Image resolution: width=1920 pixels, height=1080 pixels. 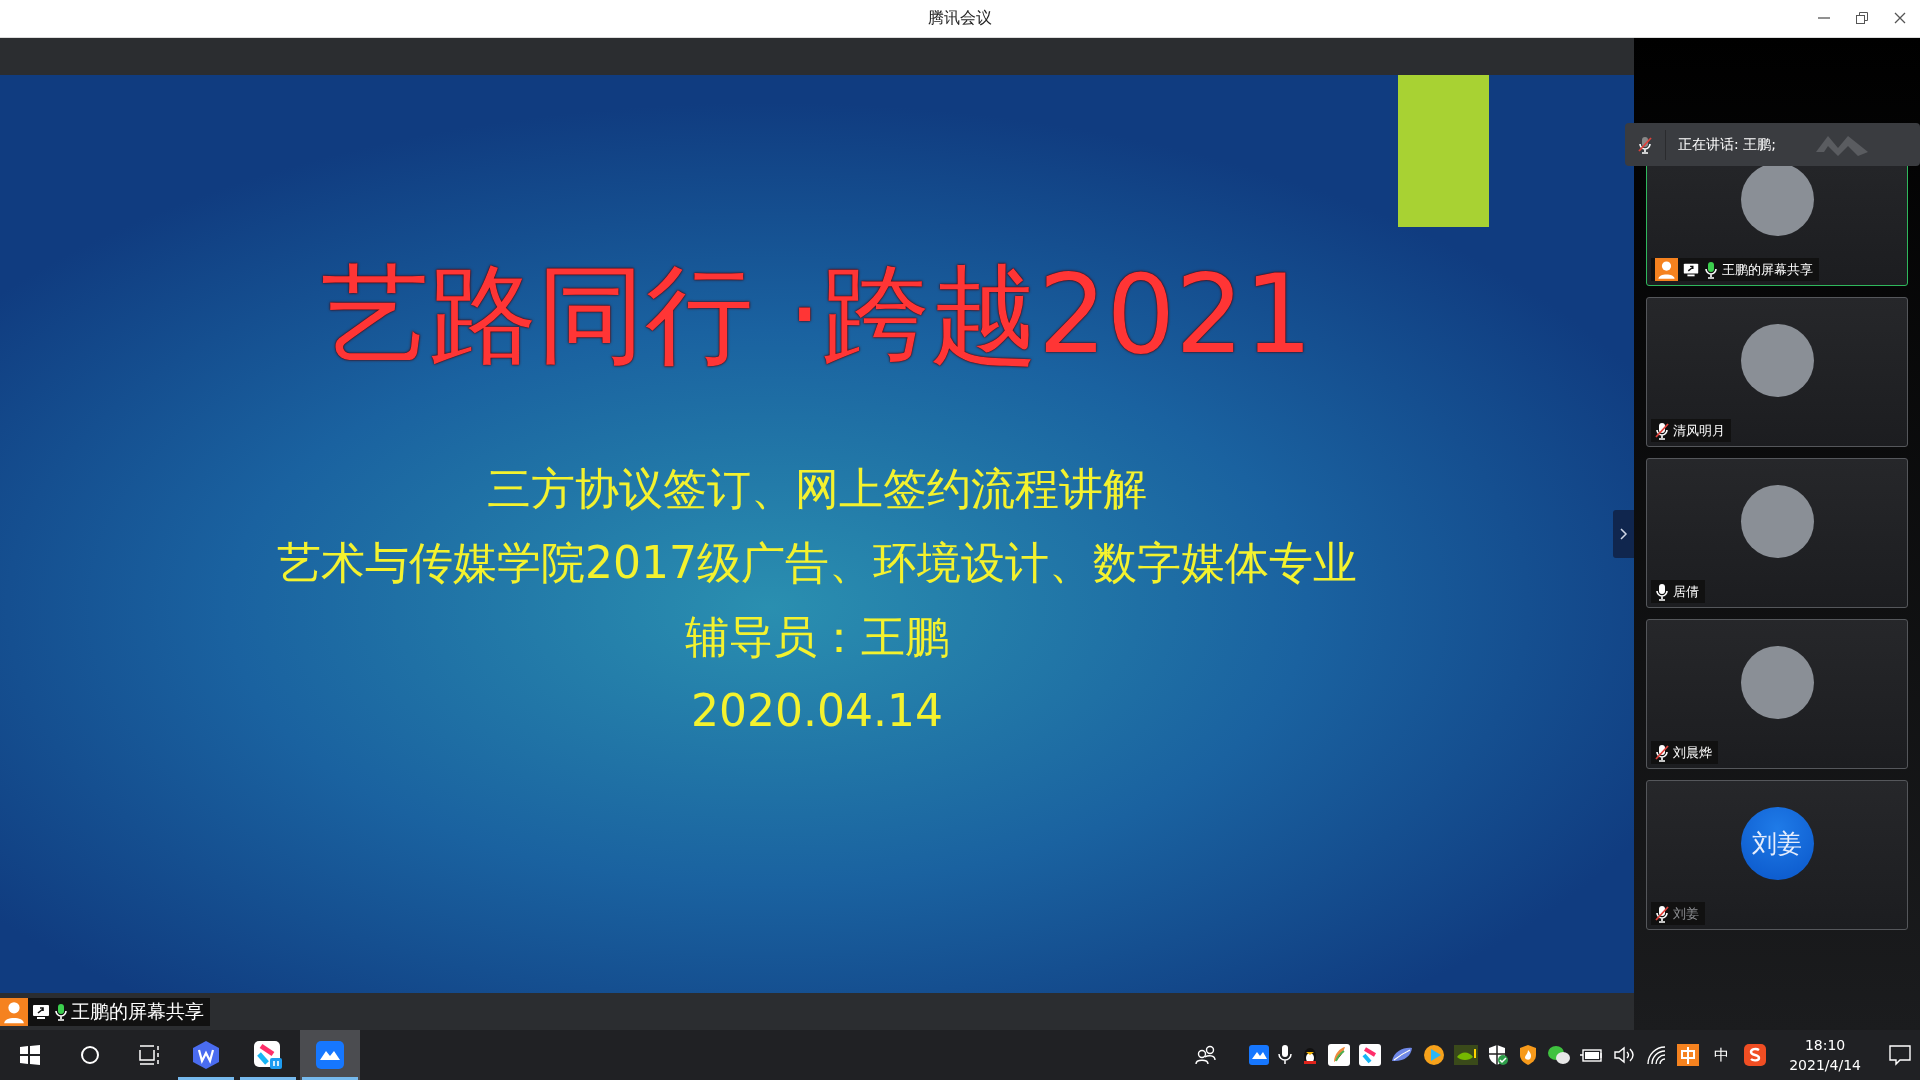 I want to click on chevron-right-icon, so click(x=1623, y=534).